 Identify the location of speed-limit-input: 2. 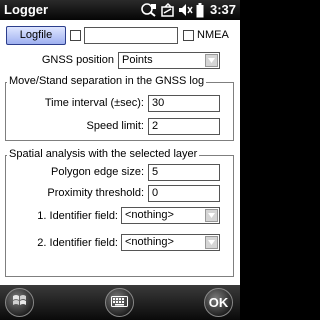
(184, 126).